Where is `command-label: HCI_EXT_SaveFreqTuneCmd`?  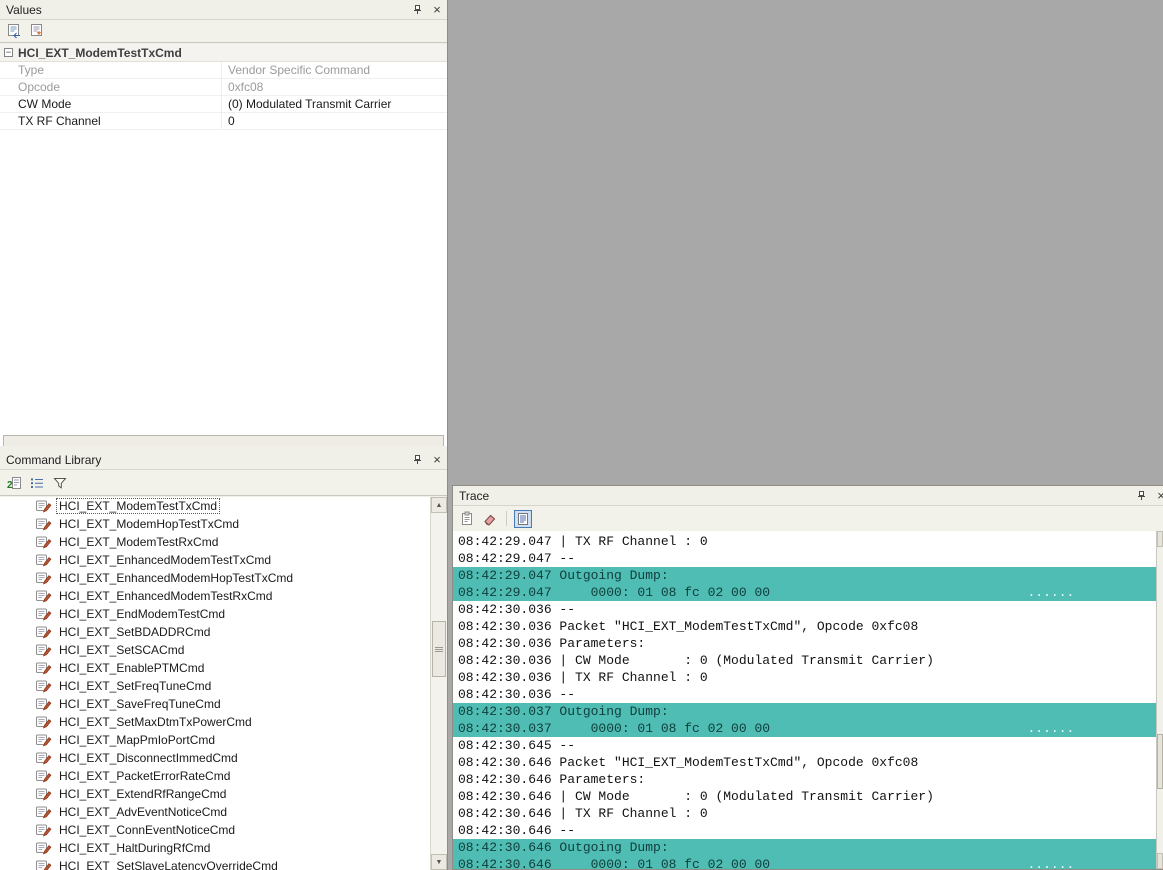
command-label: HCI_EXT_SaveFreqTuneCmd is located at coordinates (140, 704).